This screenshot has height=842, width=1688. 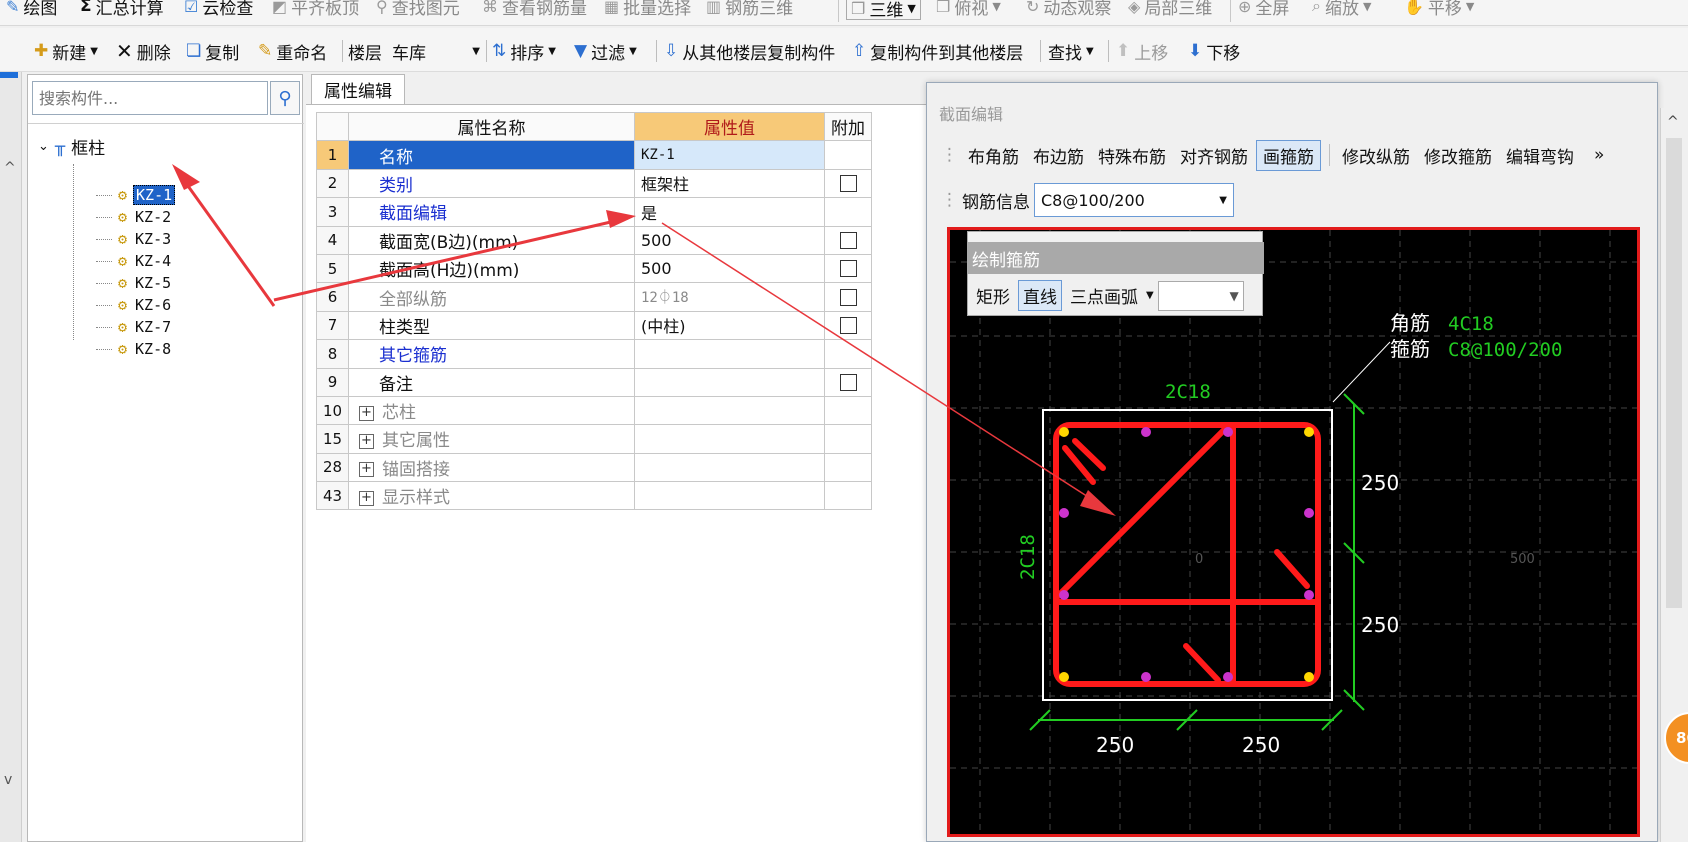 I want to click on property-name: 全部纵筋, so click(x=491, y=297).